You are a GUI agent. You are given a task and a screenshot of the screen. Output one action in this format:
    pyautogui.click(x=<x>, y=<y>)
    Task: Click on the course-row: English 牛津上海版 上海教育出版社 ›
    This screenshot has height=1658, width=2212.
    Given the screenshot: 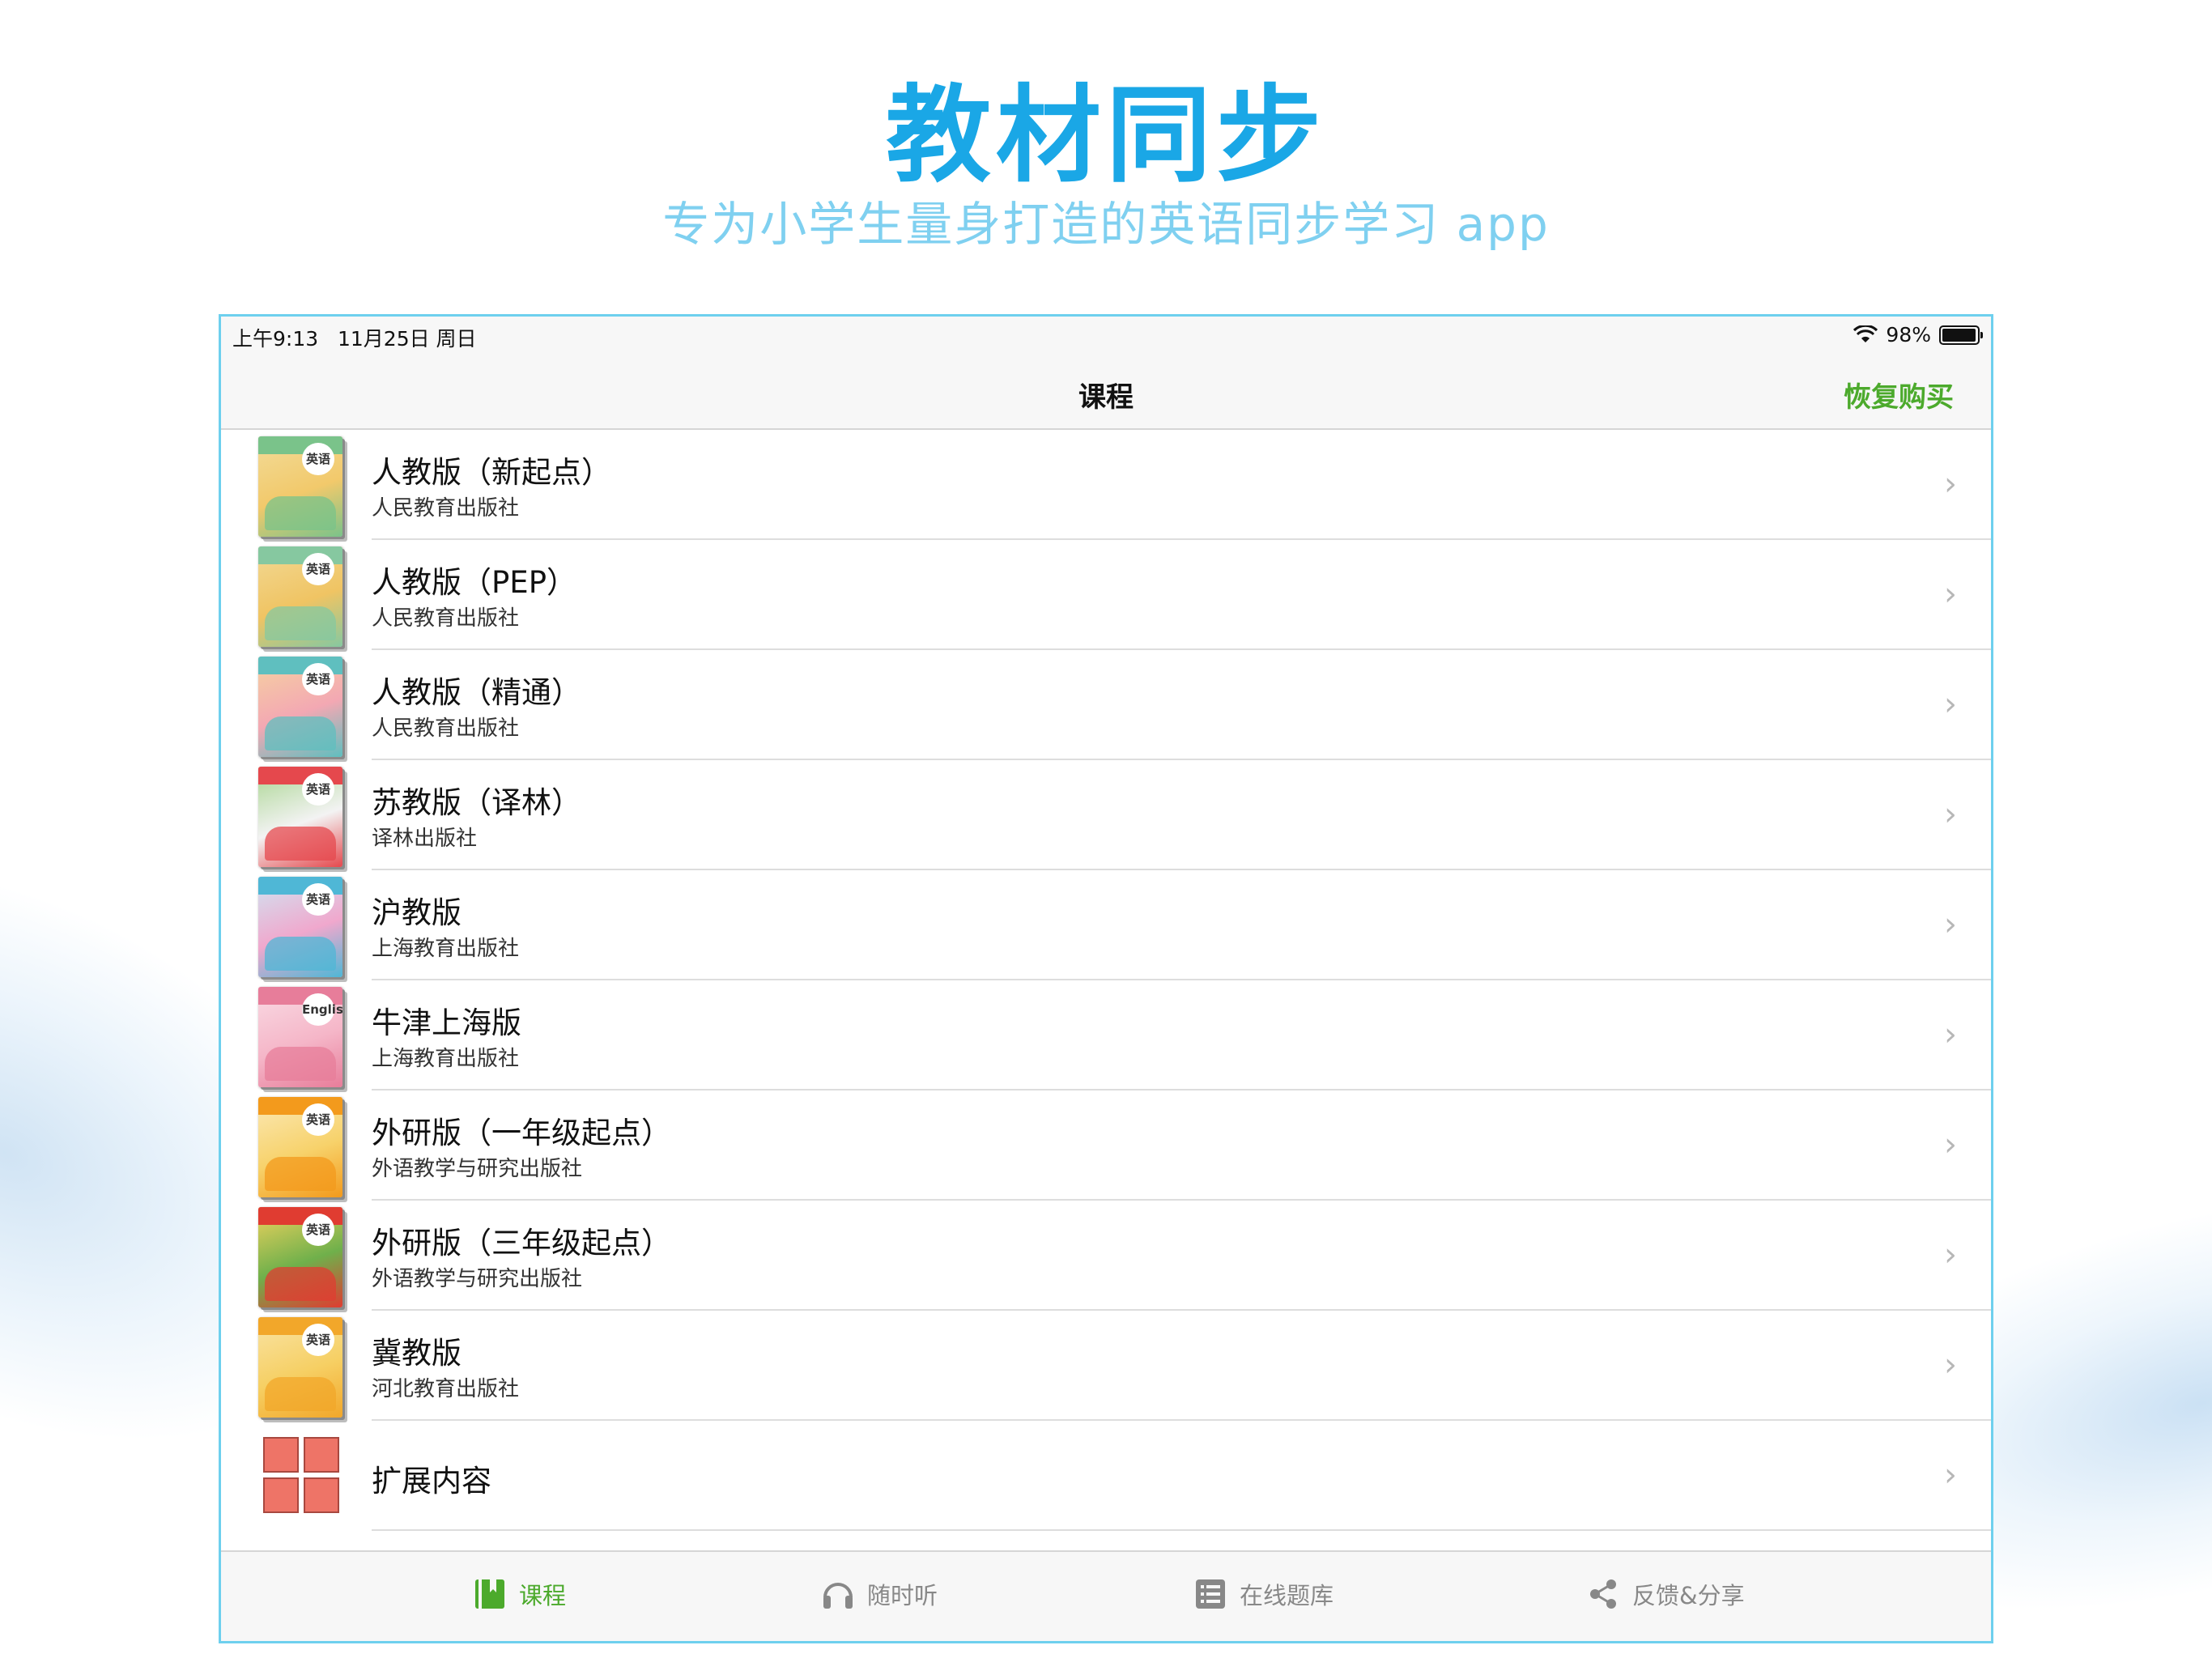 What is the action you would take?
    pyautogui.click(x=1106, y=1035)
    